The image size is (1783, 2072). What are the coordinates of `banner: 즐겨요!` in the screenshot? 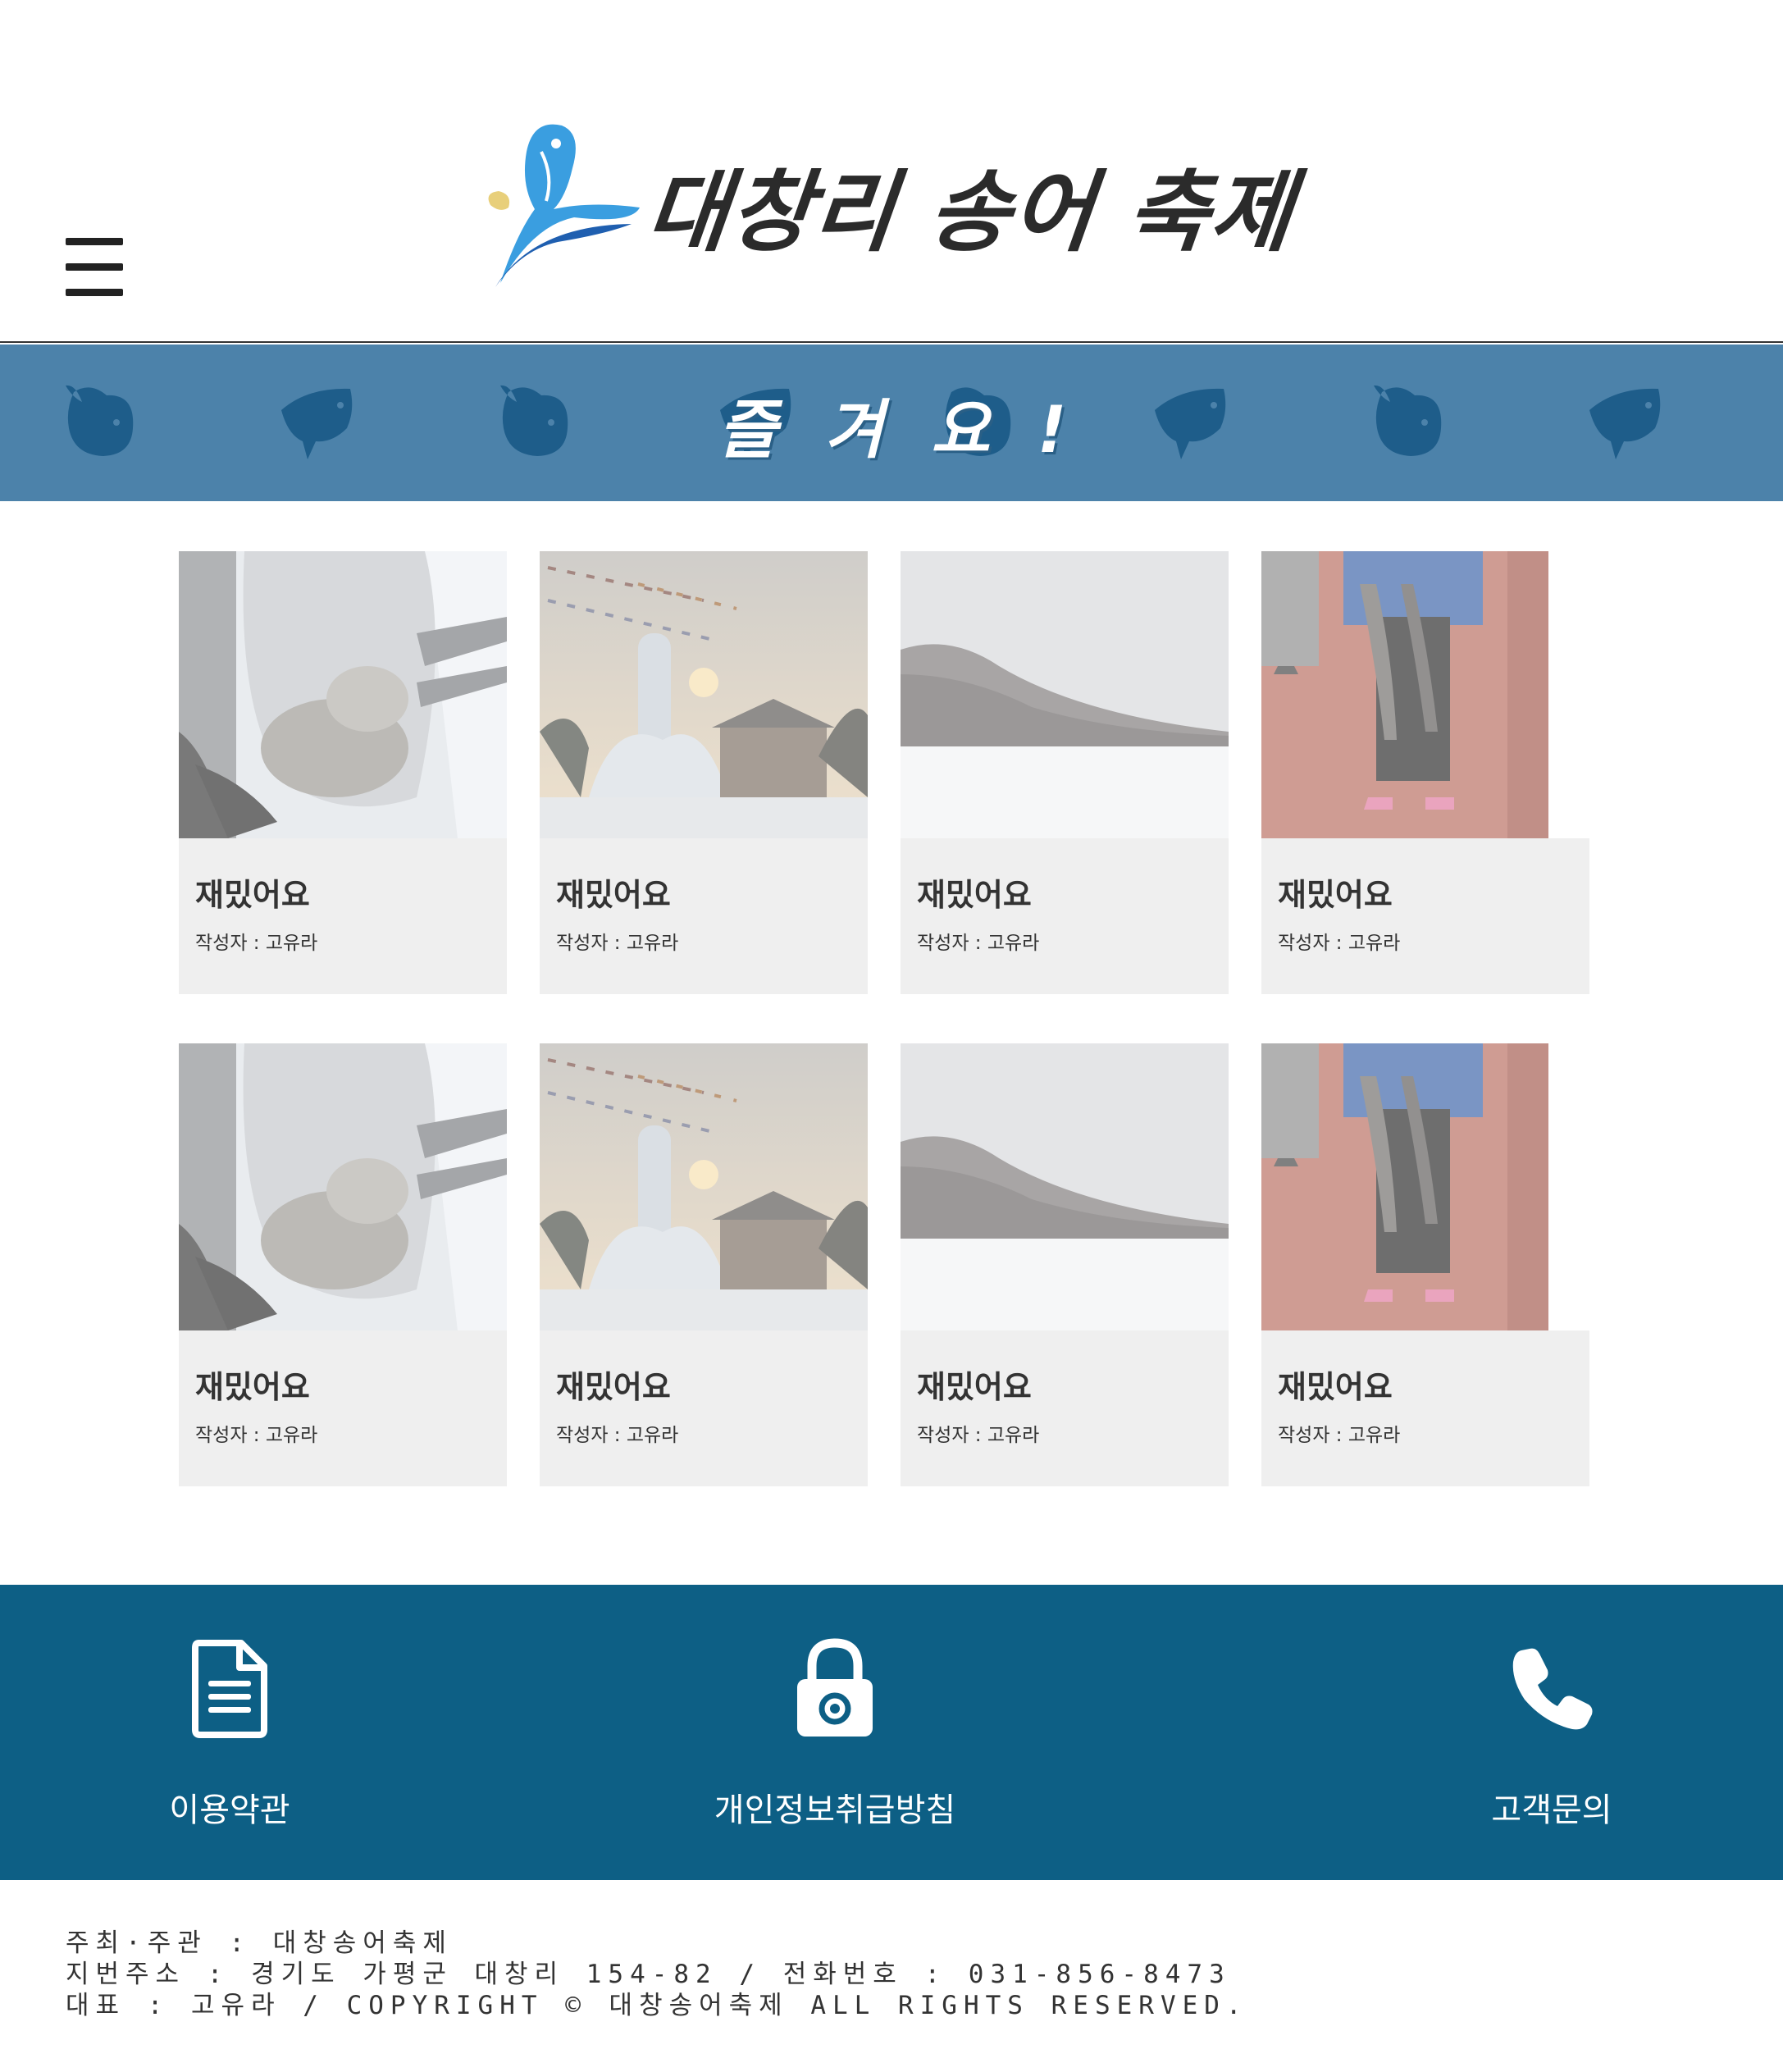 It's located at (891, 423).